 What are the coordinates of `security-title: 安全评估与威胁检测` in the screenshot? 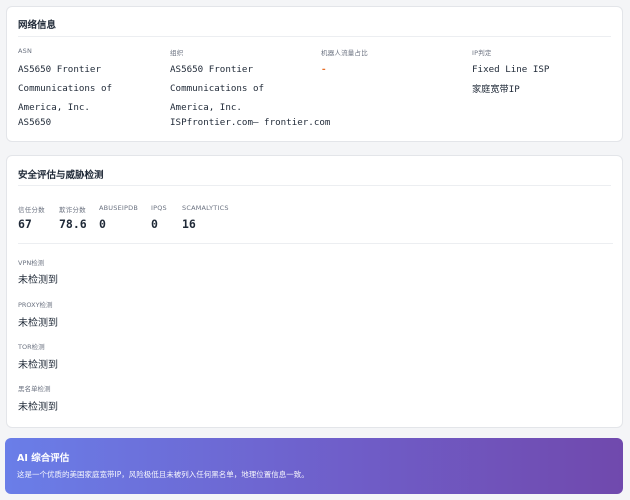 It's located at (61, 175).